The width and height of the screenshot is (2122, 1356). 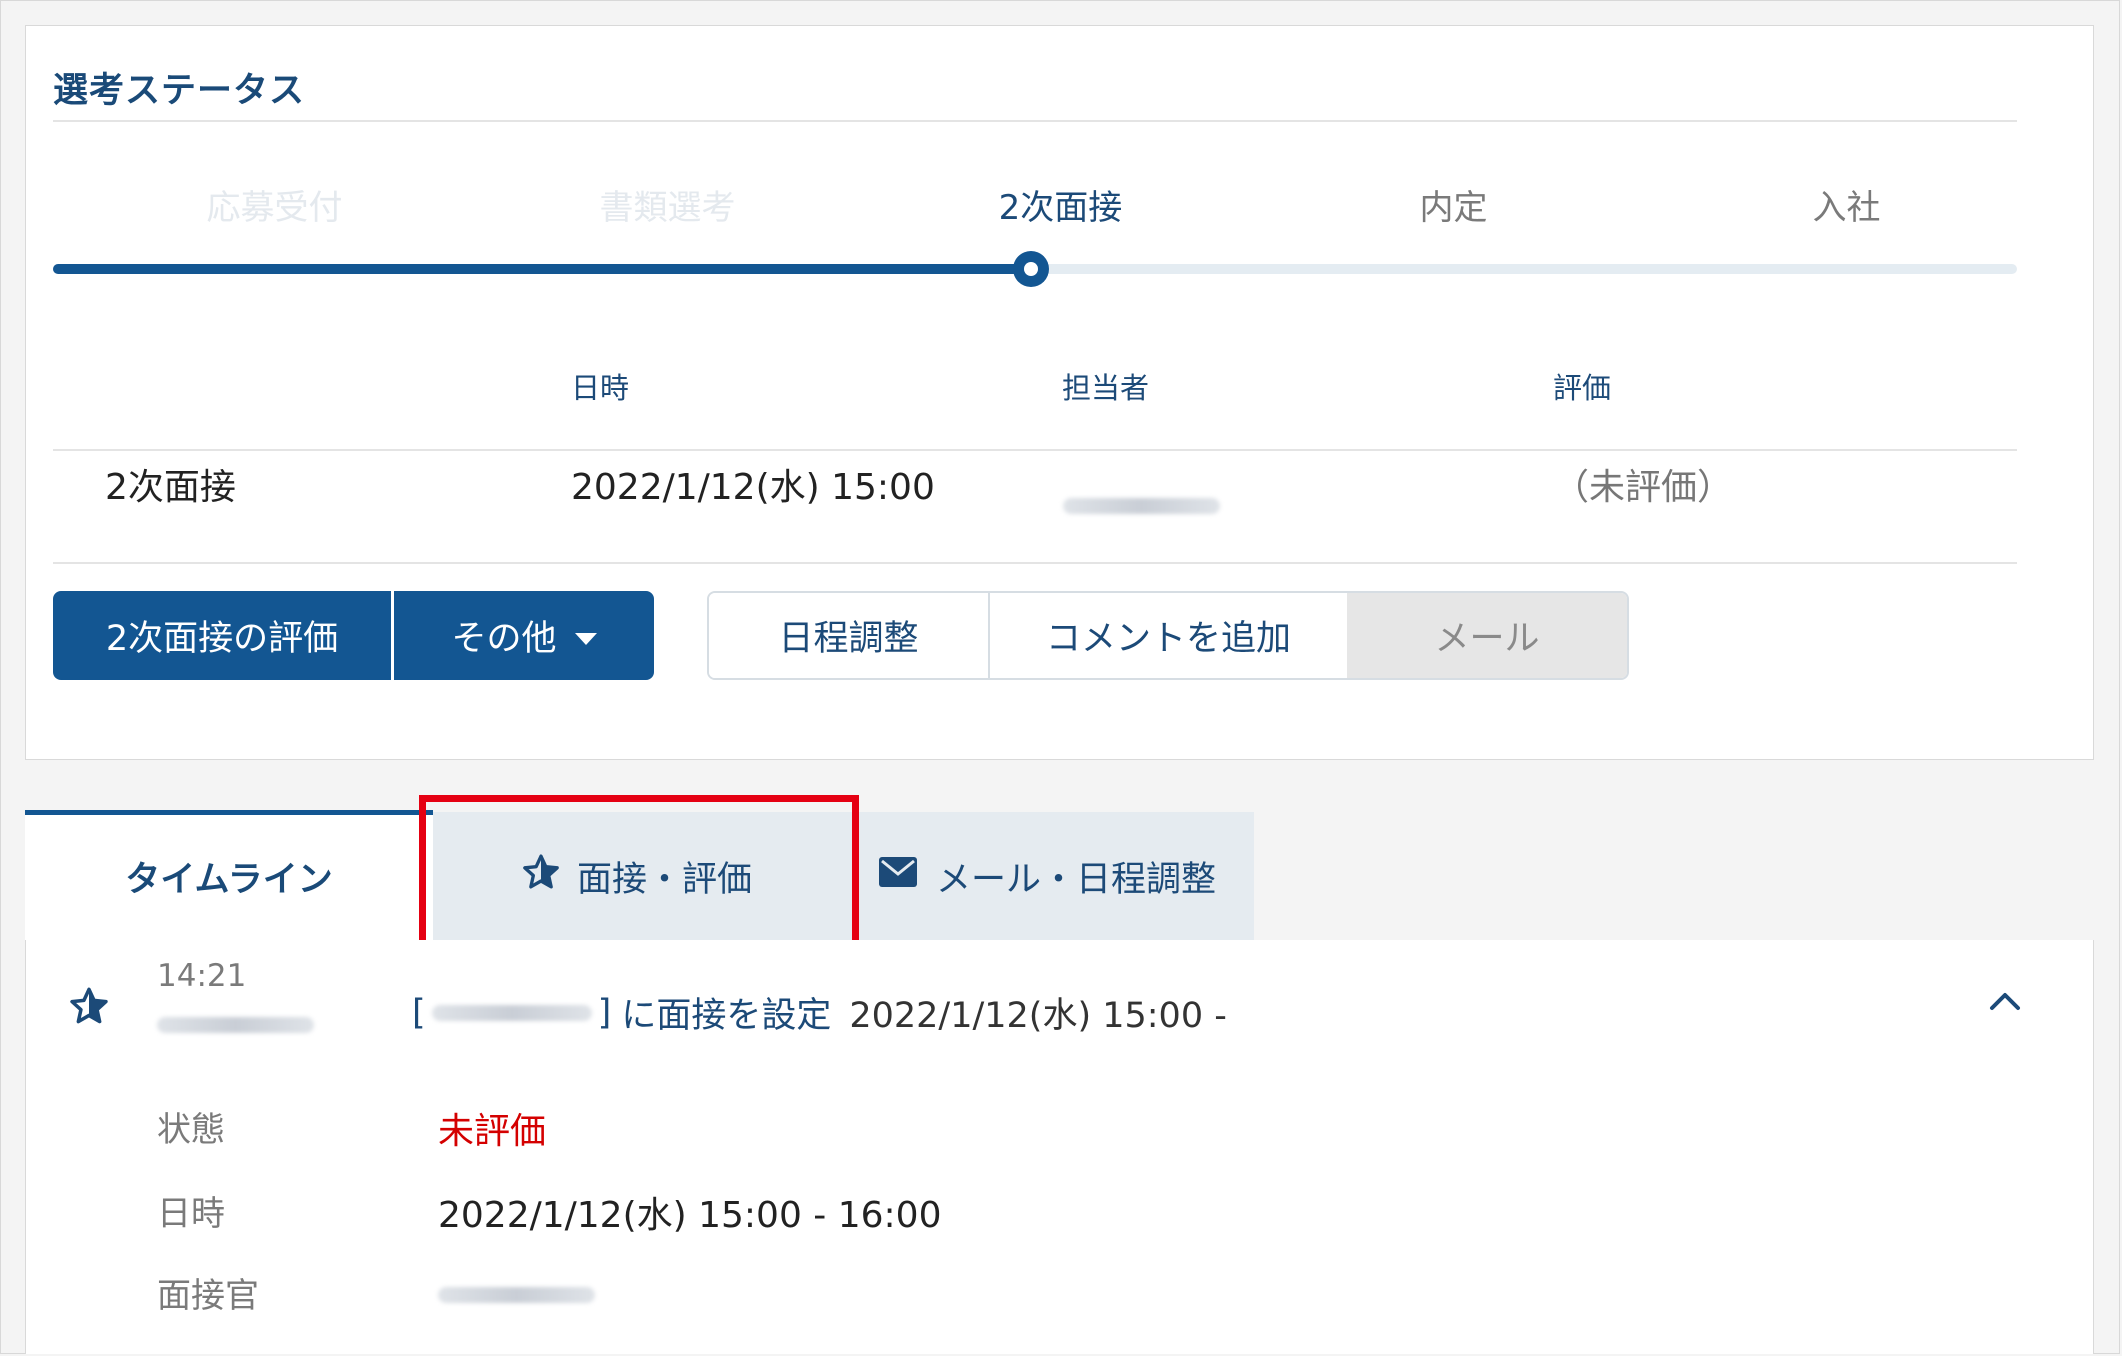 I want to click on timeline-action: に面接を設定, so click(x=726, y=1016).